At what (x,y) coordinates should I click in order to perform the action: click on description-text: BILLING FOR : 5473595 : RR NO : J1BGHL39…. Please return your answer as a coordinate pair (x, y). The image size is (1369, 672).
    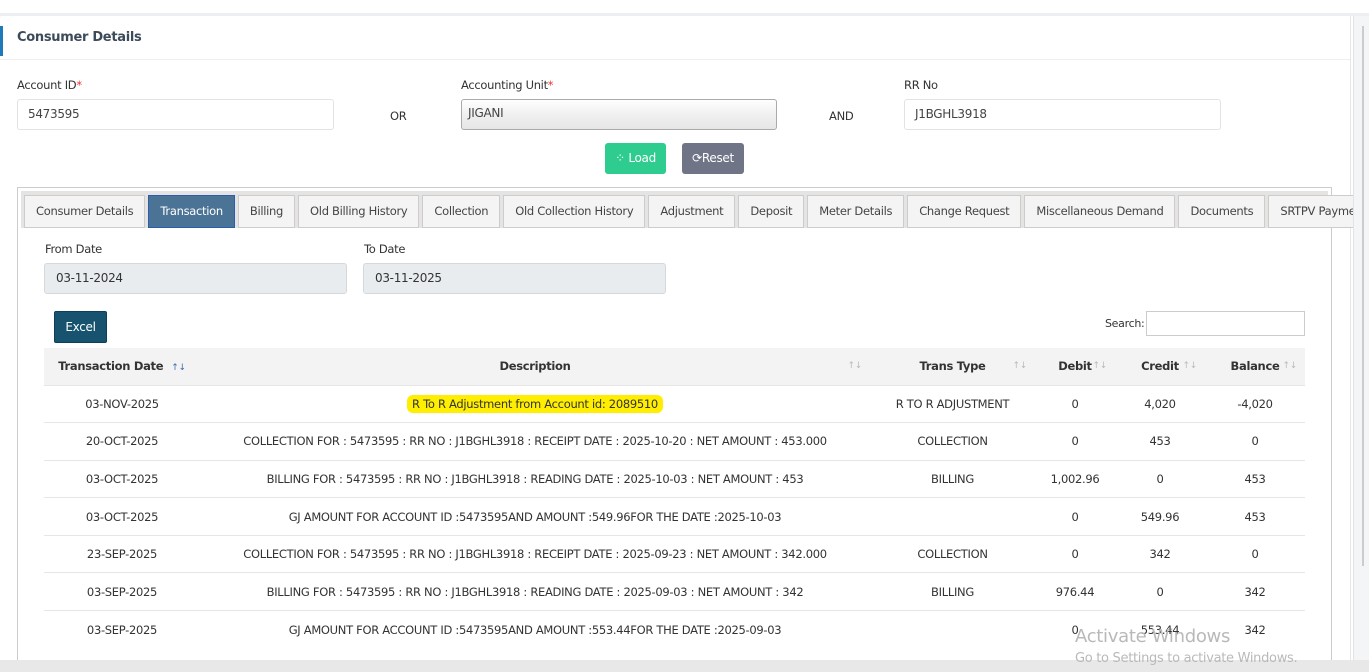
    Looking at the image, I should click on (535, 478).